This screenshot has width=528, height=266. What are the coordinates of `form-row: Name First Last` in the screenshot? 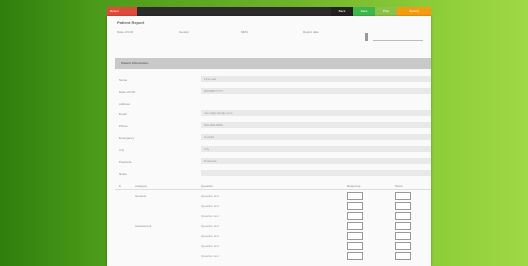 It's located at (273, 79).